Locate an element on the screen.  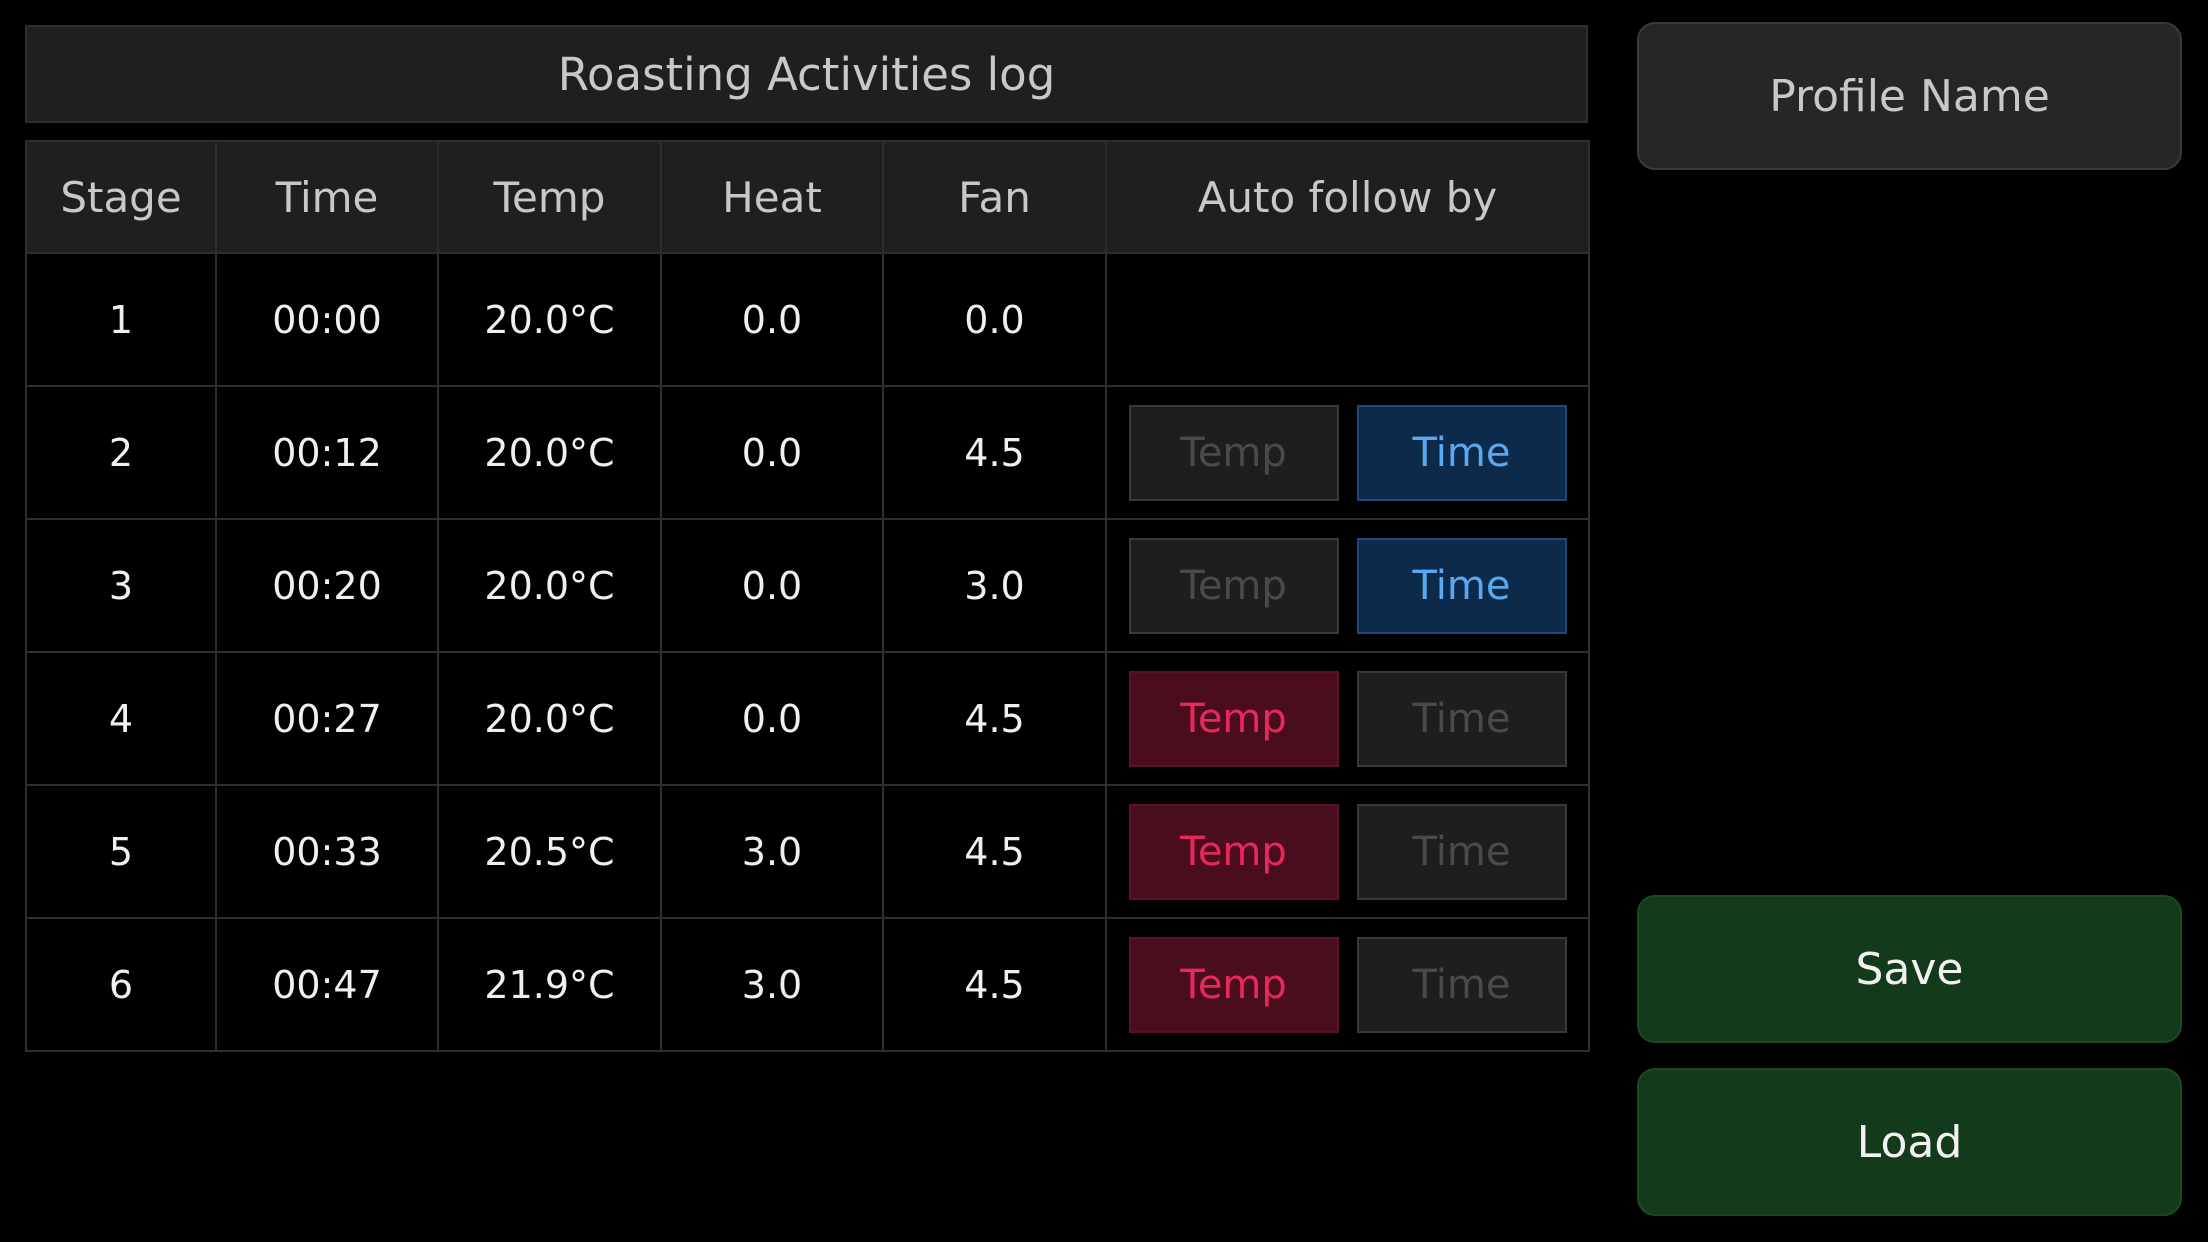
cell-stage: 1 is located at coordinates (121, 319).